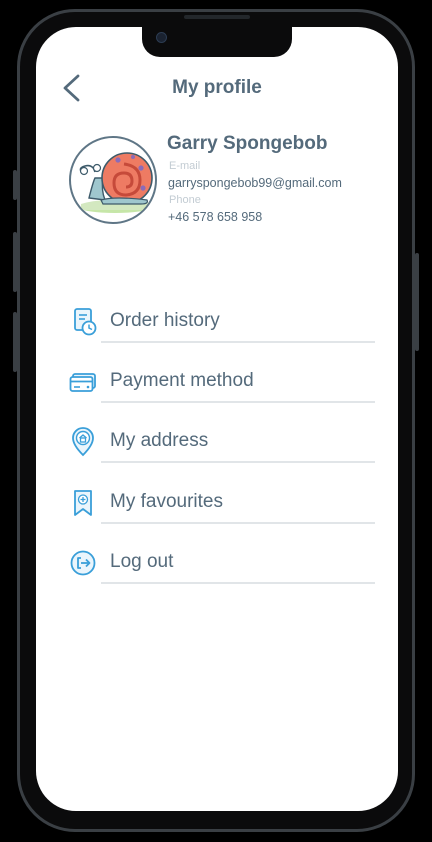 This screenshot has height=842, width=432. I want to click on location-home-icon, so click(84, 442).